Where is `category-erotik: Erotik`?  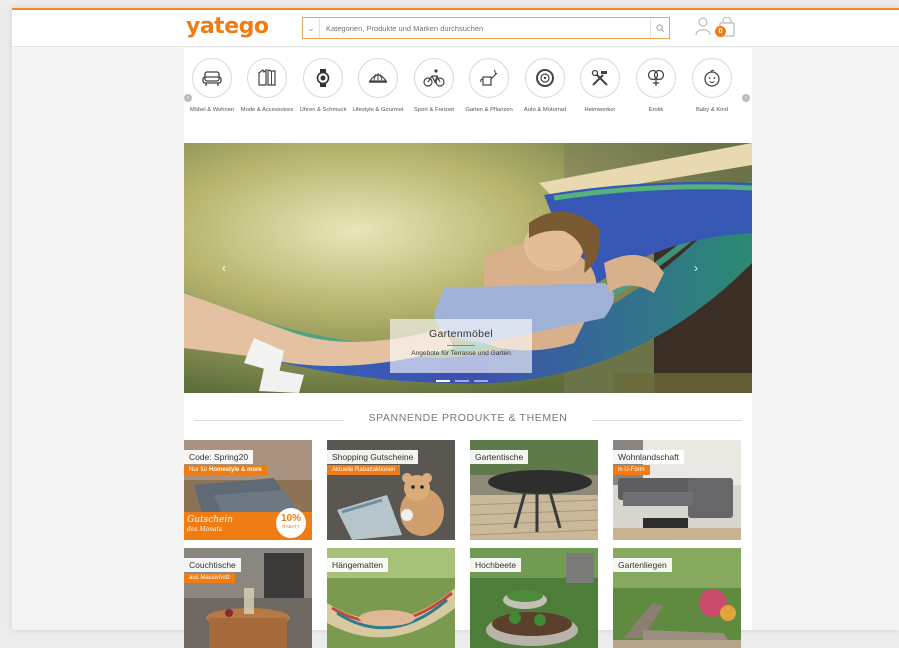 category-erotik: Erotik is located at coordinates (656, 86).